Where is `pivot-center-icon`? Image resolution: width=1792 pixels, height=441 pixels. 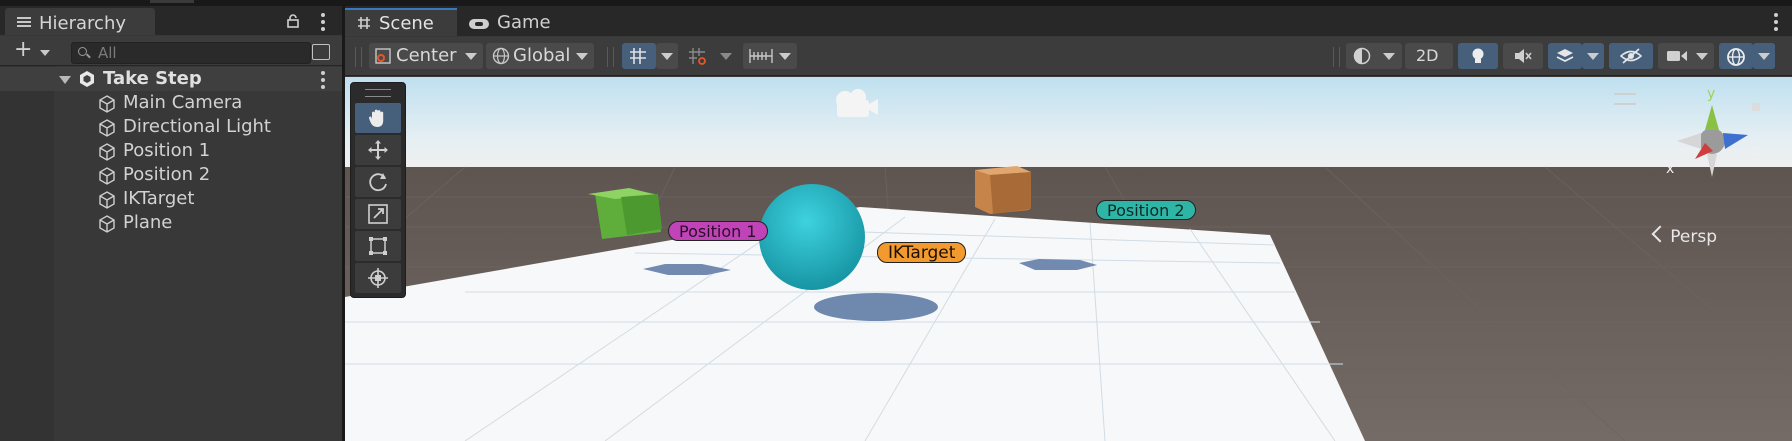
pivot-center-icon is located at coordinates (383, 56).